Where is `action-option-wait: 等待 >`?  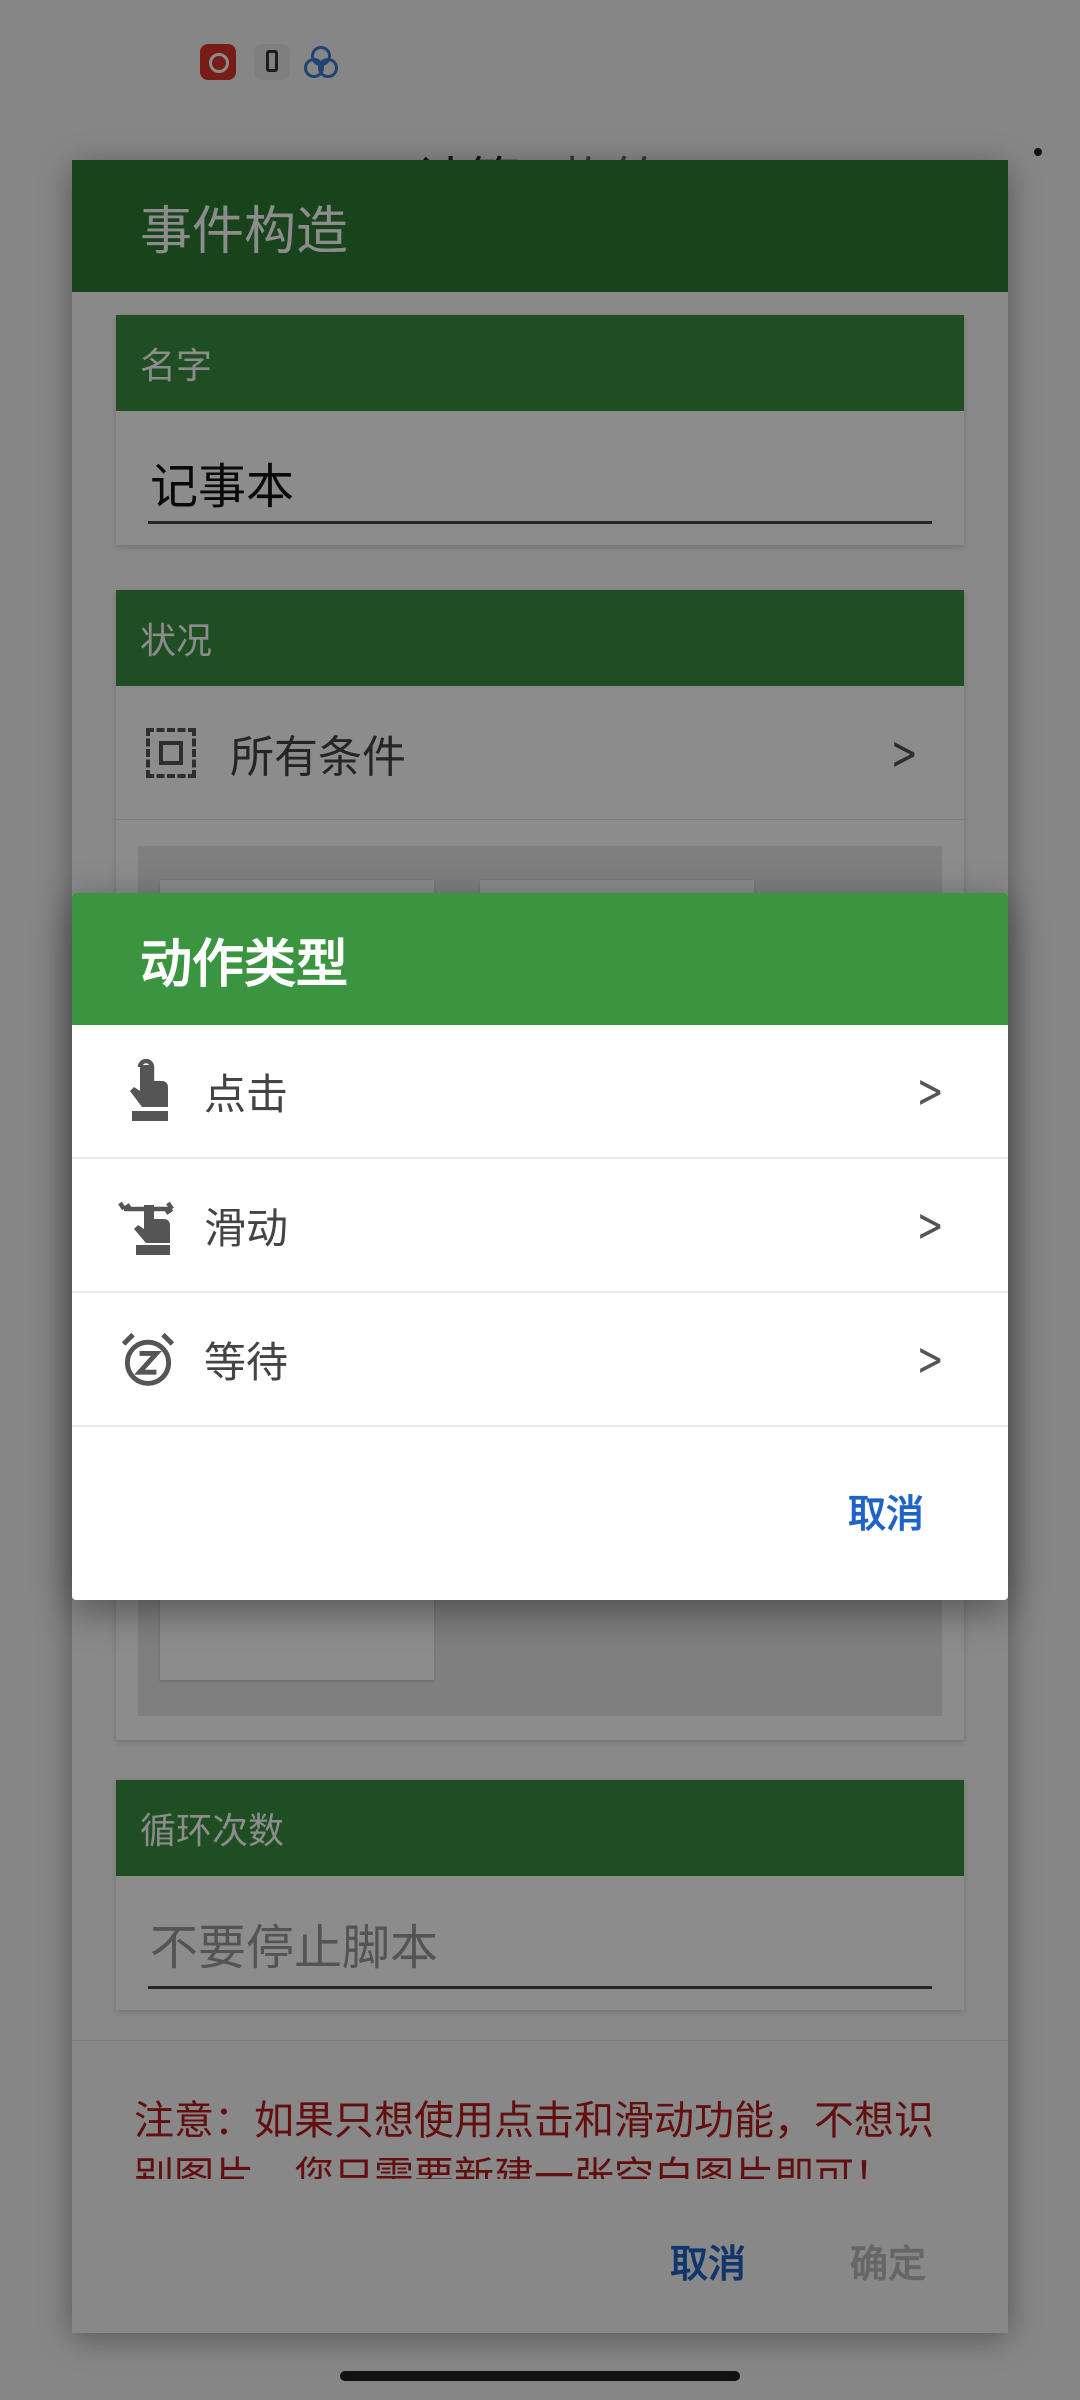 action-option-wait: 等待 > is located at coordinates (540, 1360).